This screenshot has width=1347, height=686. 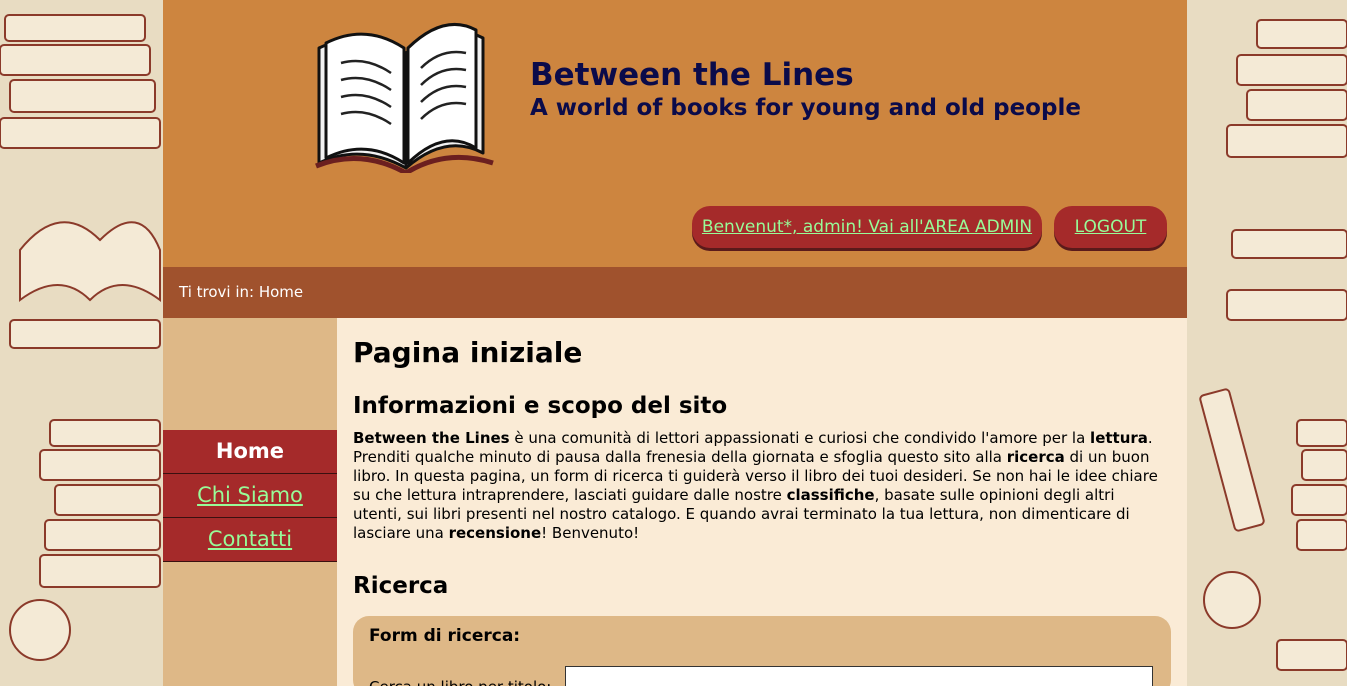 I want to click on nav-item-chi-siamo: Chi Siamo, so click(x=250, y=496).